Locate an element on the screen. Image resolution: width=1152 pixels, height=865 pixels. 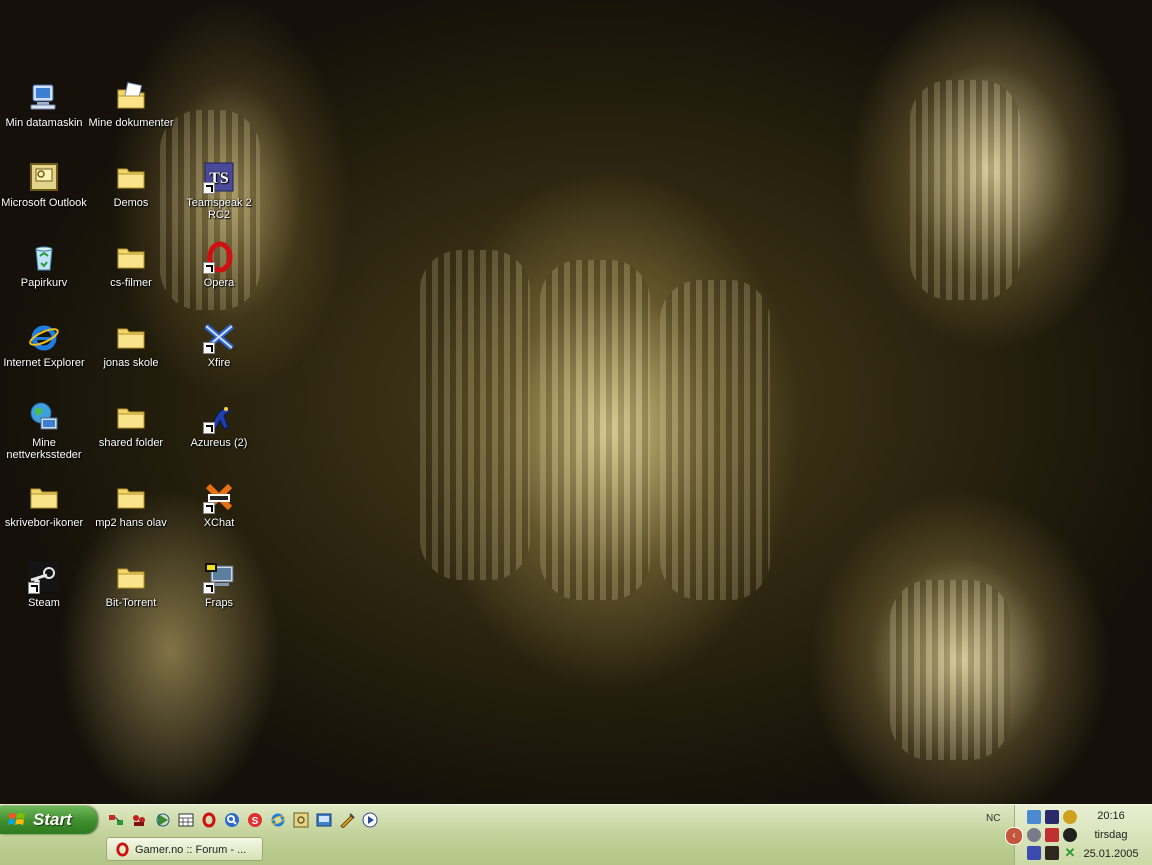
network-quicklaunch-icon is located at coordinates (116, 820).